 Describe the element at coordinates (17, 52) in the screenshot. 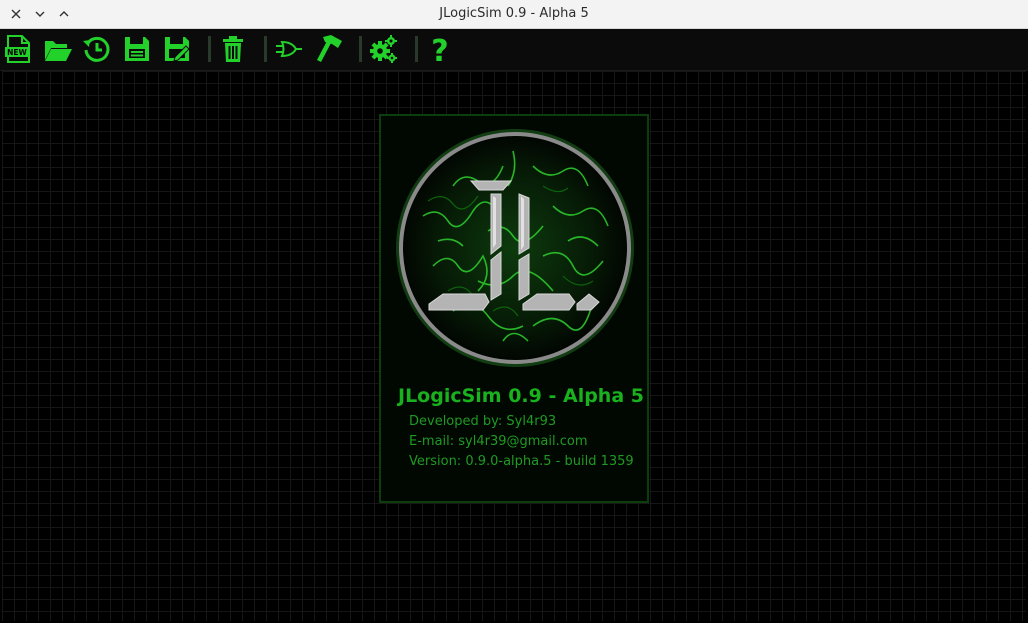

I see `new-badge: NEW` at that location.